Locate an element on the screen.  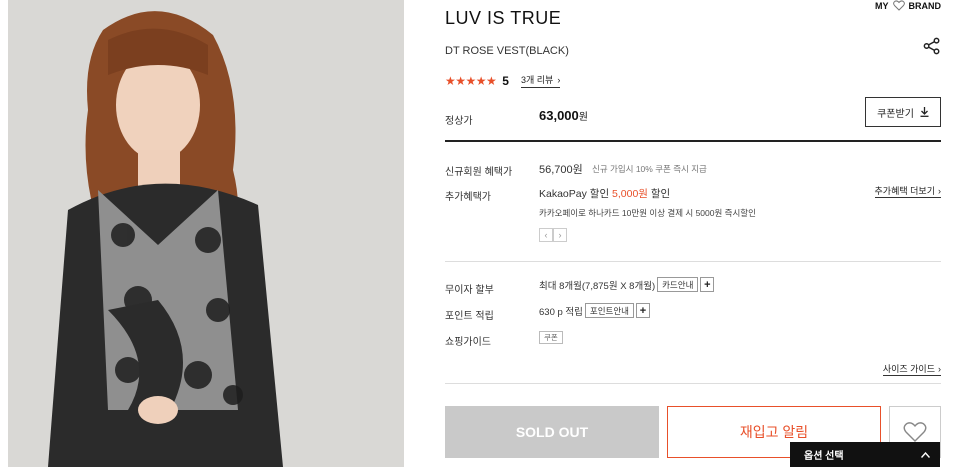
new-member-note: 신규 가입시 10% 쿠폰 즉시 지급 is located at coordinates (649, 169).